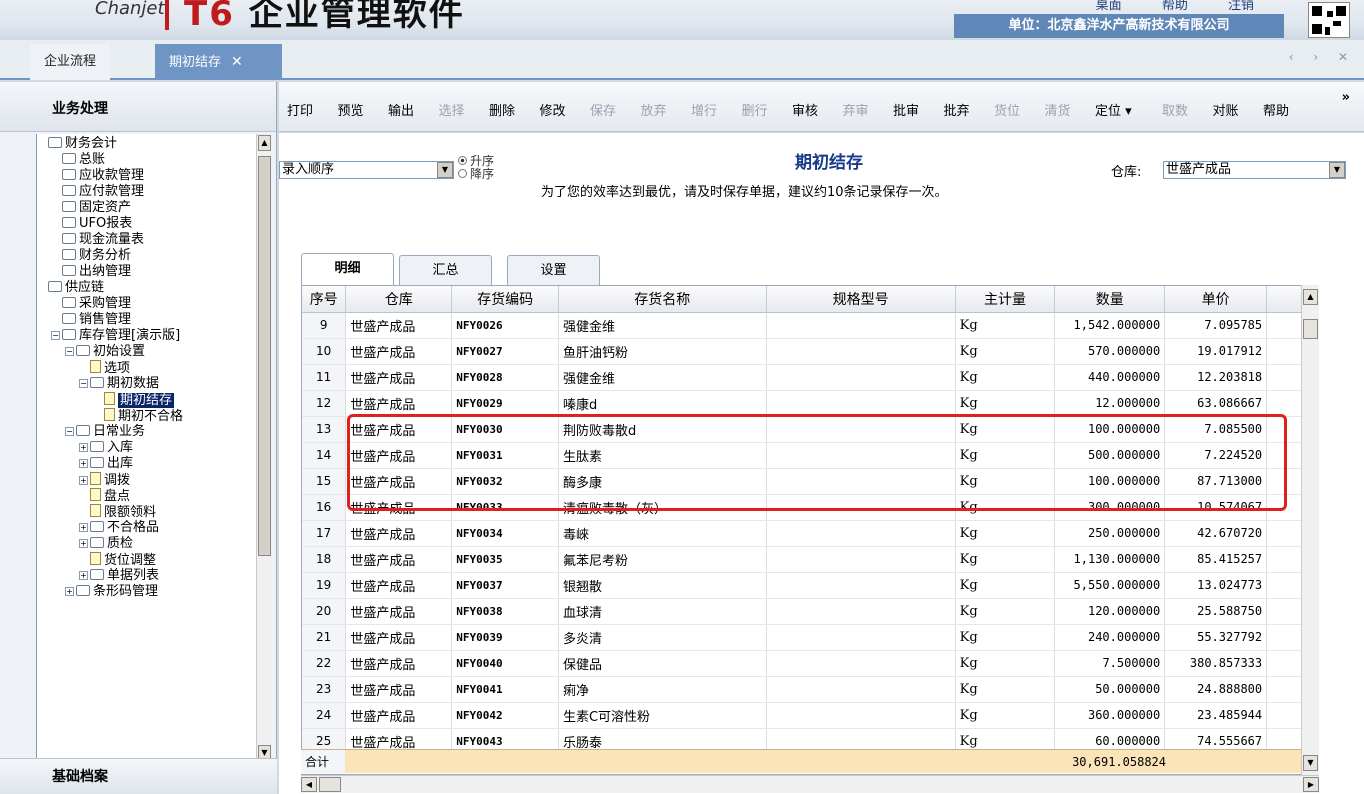 The height and width of the screenshot is (794, 1364). Describe the element at coordinates (146, 304) in the screenshot. I see `tree-item: 采购管理` at that location.